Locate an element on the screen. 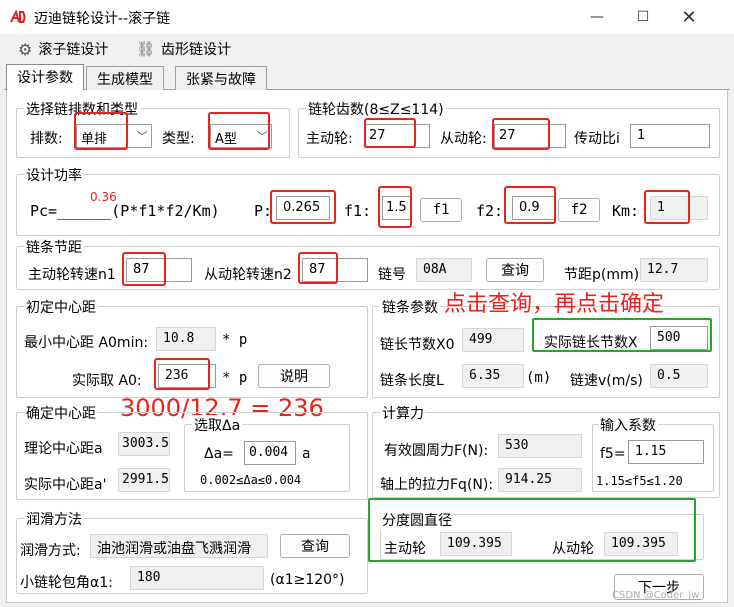  wrap-angle-note: (α1≥120°) is located at coordinates (307, 580).